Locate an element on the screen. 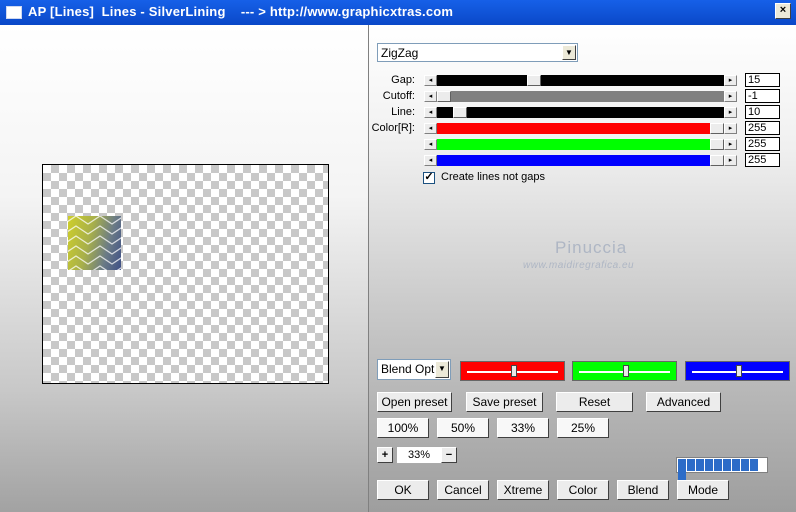 The image size is (796, 512). green-blend-slider is located at coordinates (624, 371).